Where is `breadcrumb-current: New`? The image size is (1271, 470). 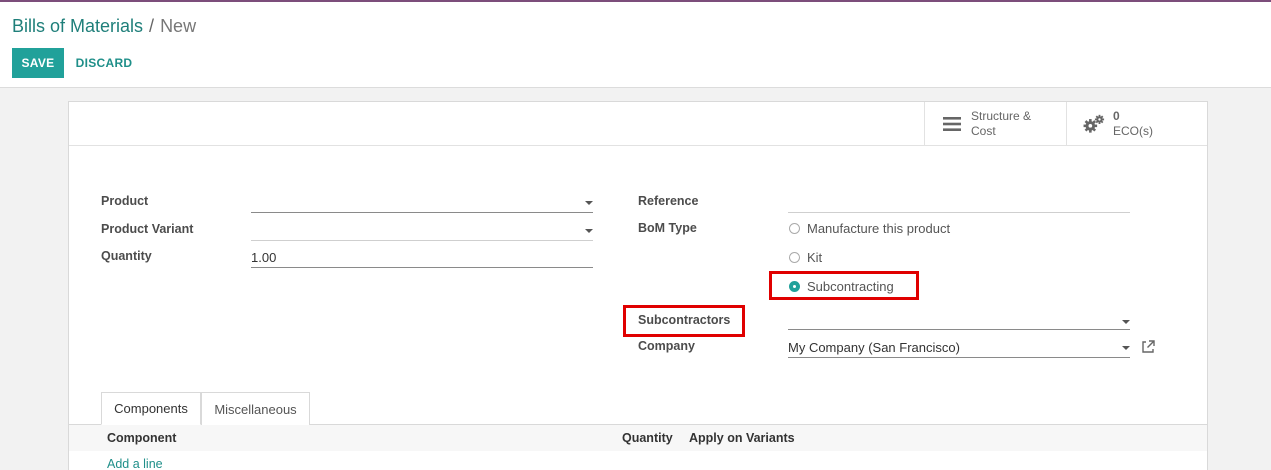
breadcrumb-current: New is located at coordinates (178, 26).